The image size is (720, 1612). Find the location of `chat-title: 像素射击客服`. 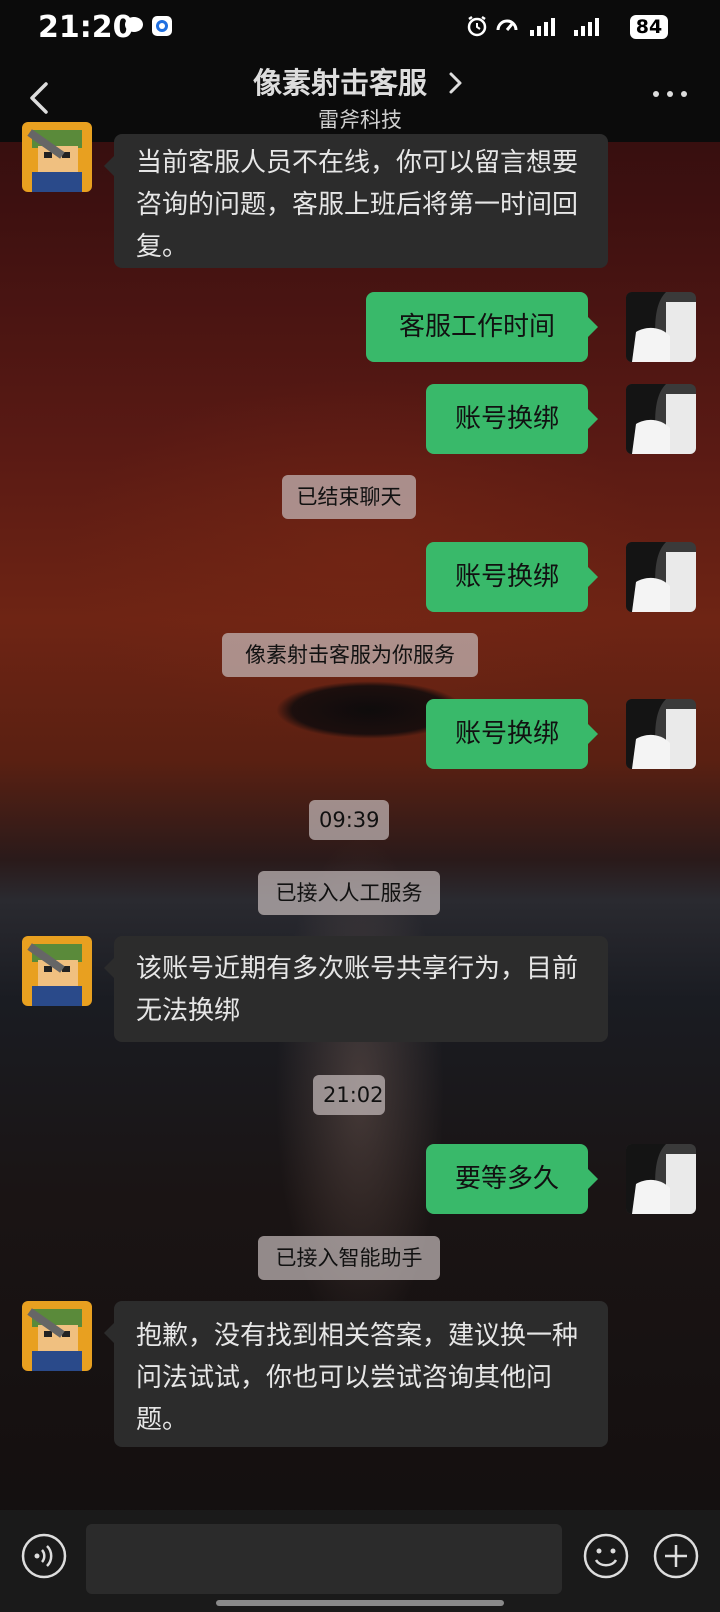

chat-title: 像素射击客服 is located at coordinates (360, 81).